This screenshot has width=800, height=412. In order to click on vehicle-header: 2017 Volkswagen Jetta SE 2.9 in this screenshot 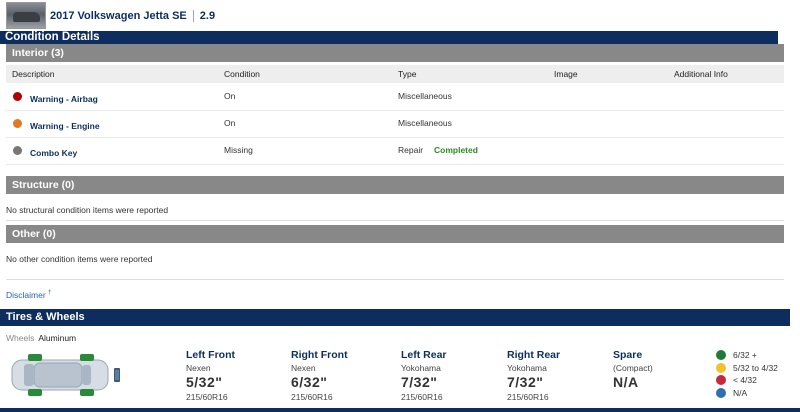, I will do `click(400, 15)`.